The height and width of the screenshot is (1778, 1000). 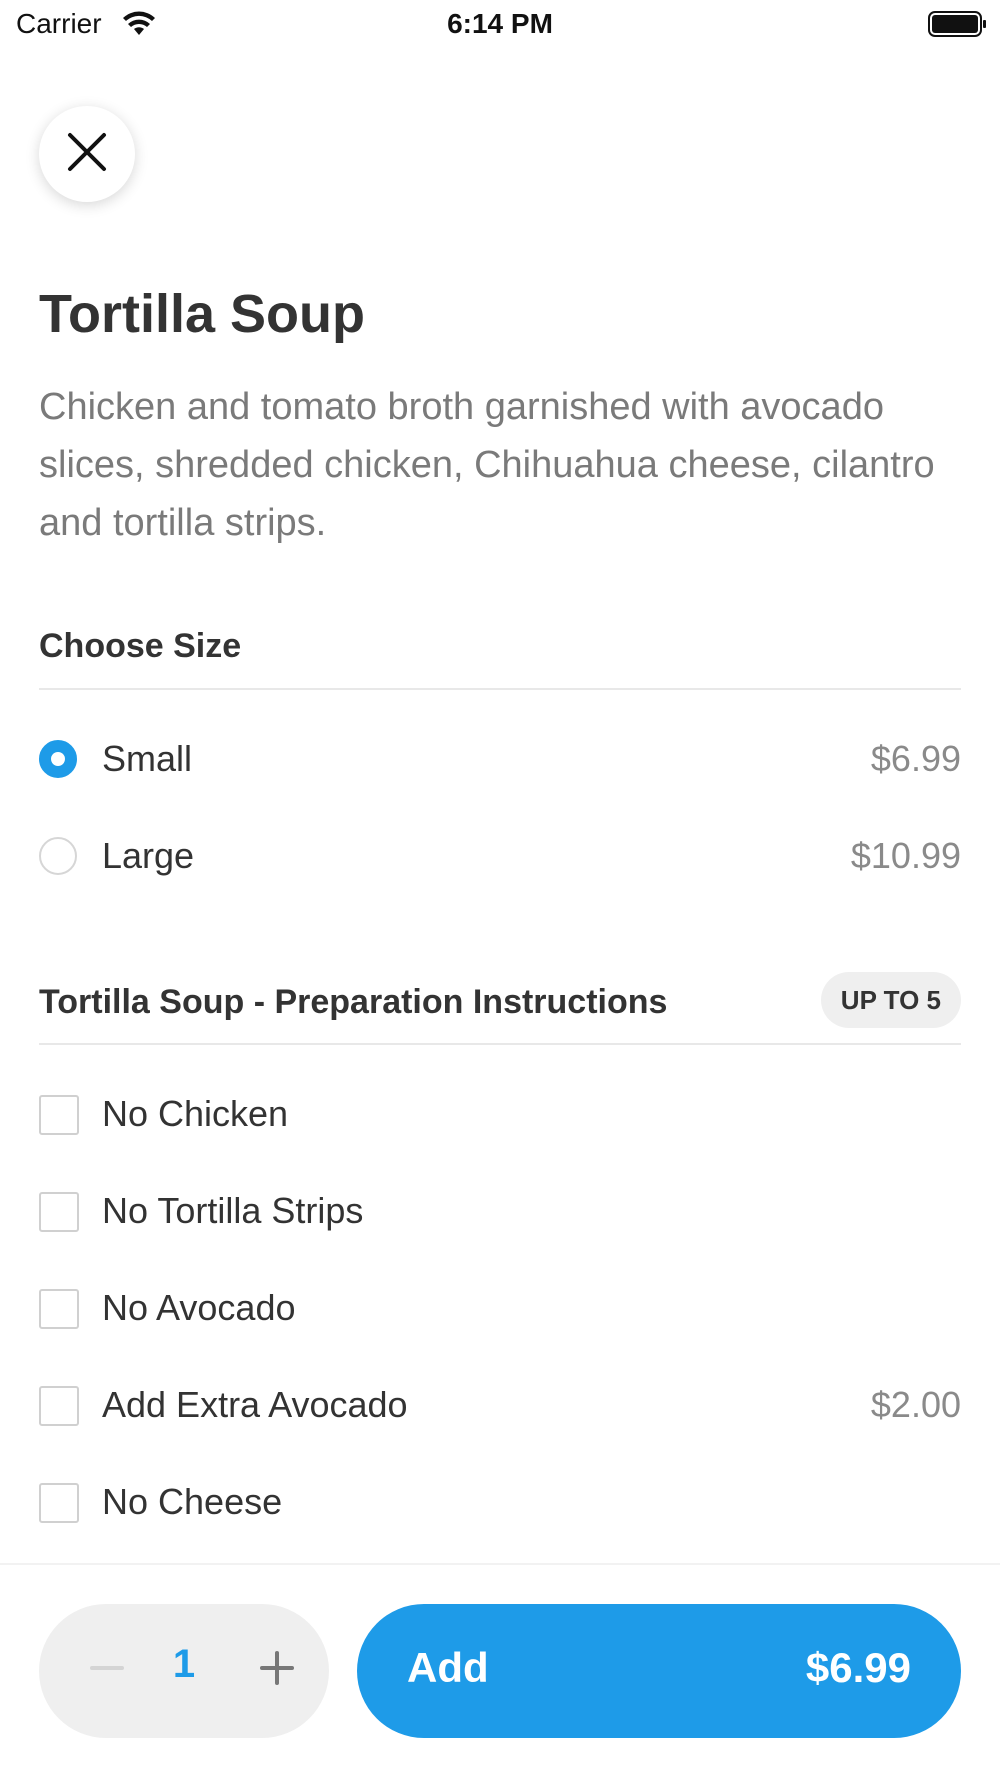 I want to click on limit-badge: UP TO 5, so click(x=890, y=1000).